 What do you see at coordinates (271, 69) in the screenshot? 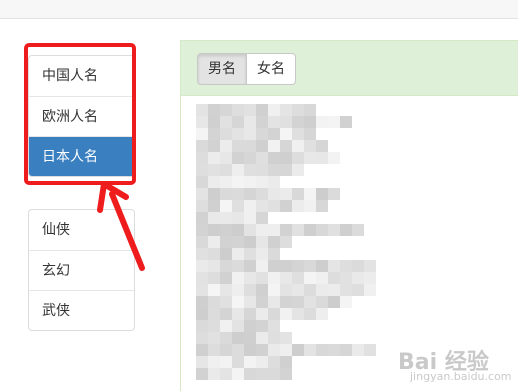
I see `female-names-button: 女名` at bounding box center [271, 69].